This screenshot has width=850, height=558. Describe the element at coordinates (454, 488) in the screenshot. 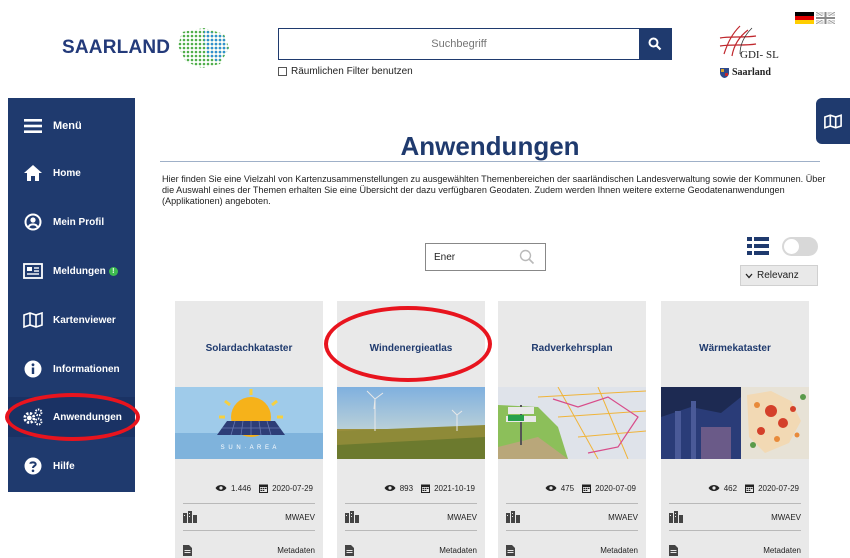

I see `card-date: 2021-10-19` at that location.